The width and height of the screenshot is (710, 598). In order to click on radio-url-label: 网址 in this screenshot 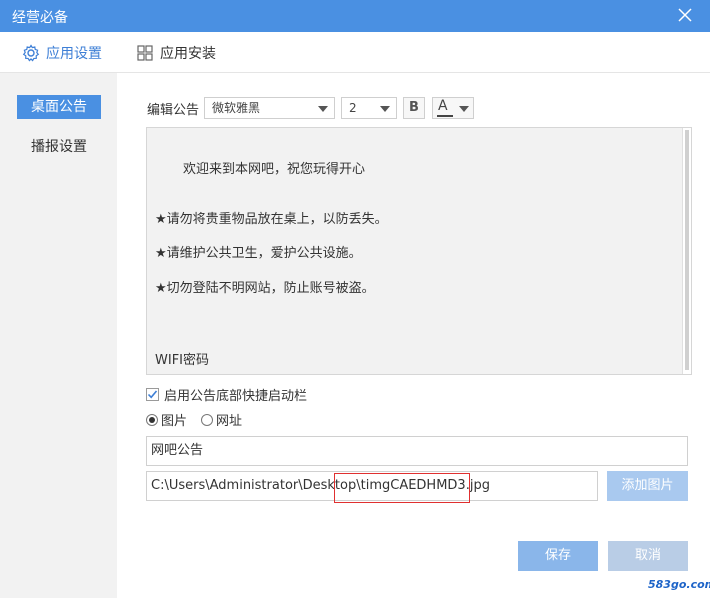, I will do `click(229, 421)`.